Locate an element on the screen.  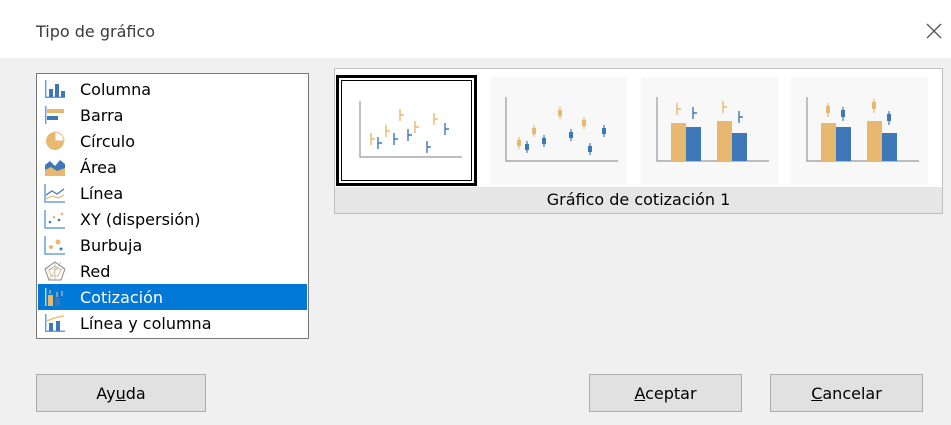
column-chart-icon is located at coordinates (55, 89).